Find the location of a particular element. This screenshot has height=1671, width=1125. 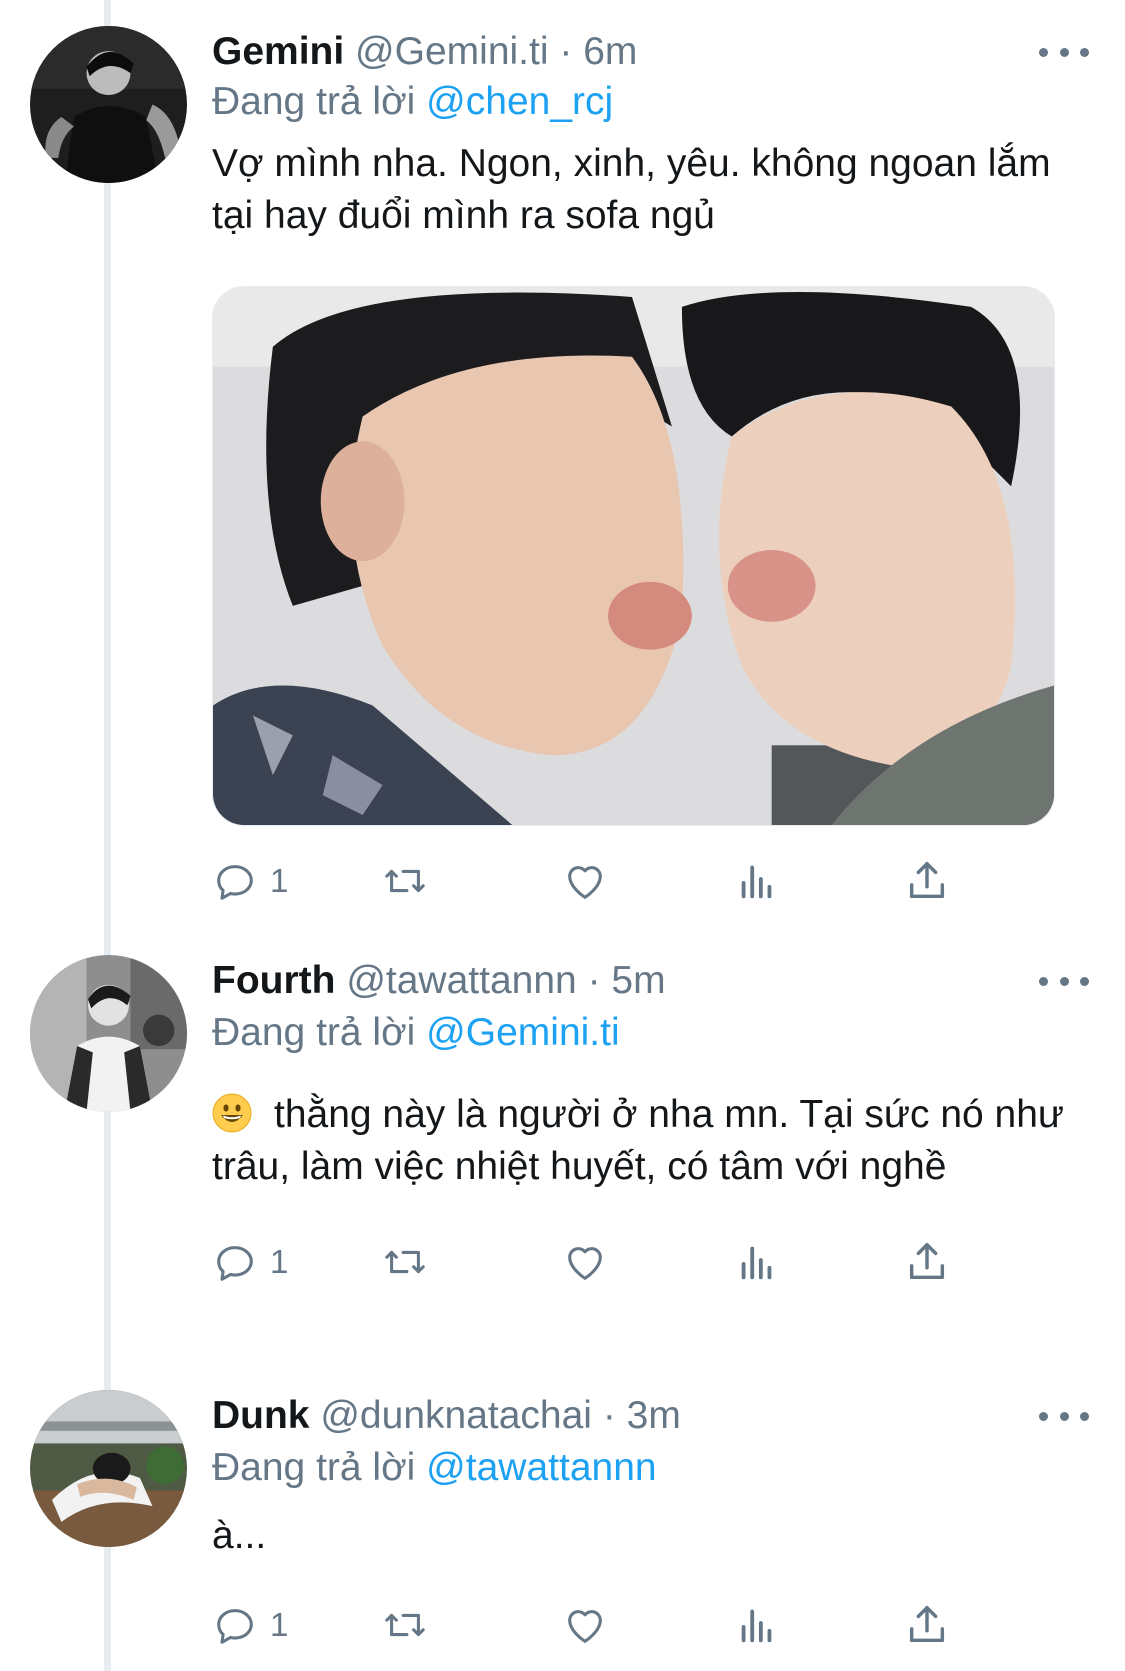

display-name: Gemini is located at coordinates (278, 51).